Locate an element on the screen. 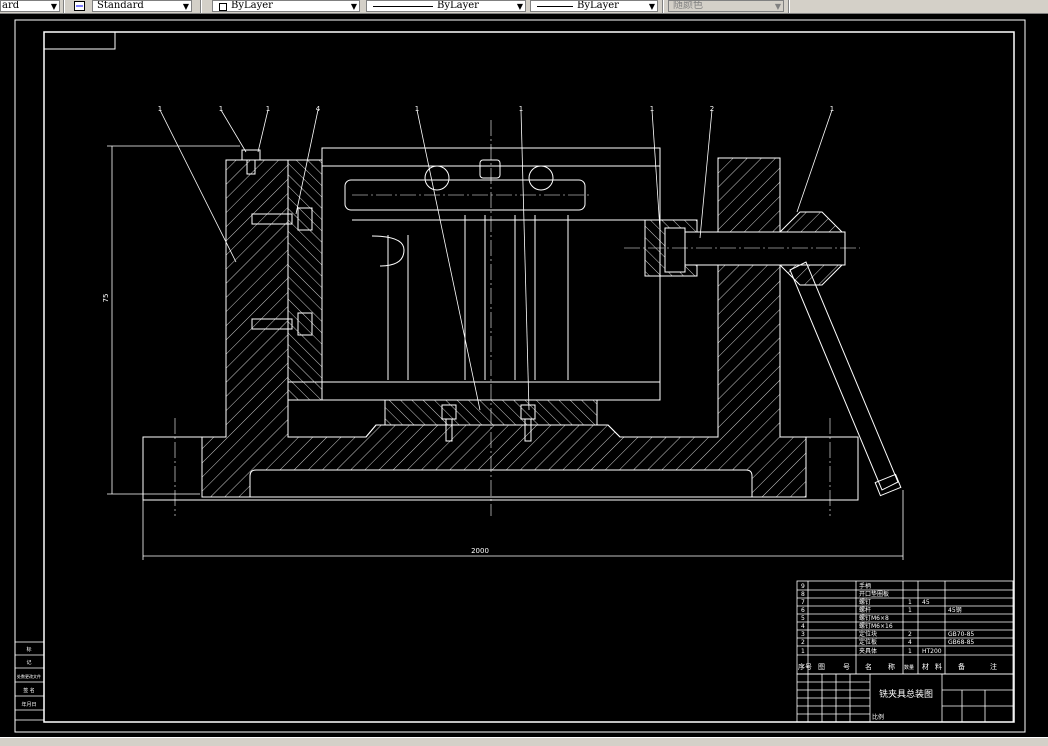  revision-label: 记 is located at coordinates (28, 662).